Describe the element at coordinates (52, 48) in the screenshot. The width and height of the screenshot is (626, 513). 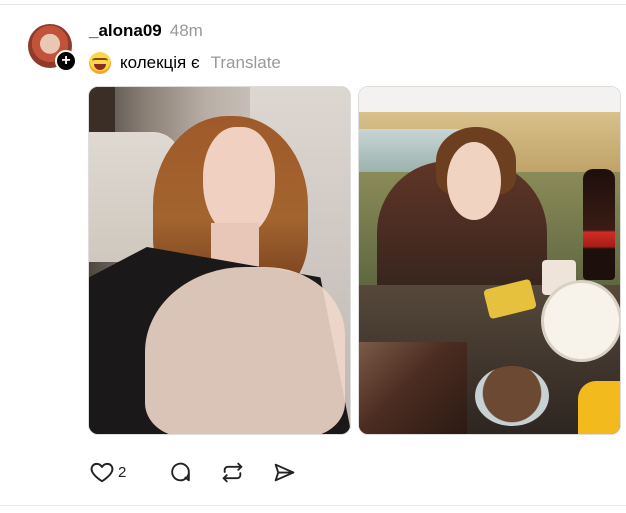
I see `avatar-container: +` at that location.